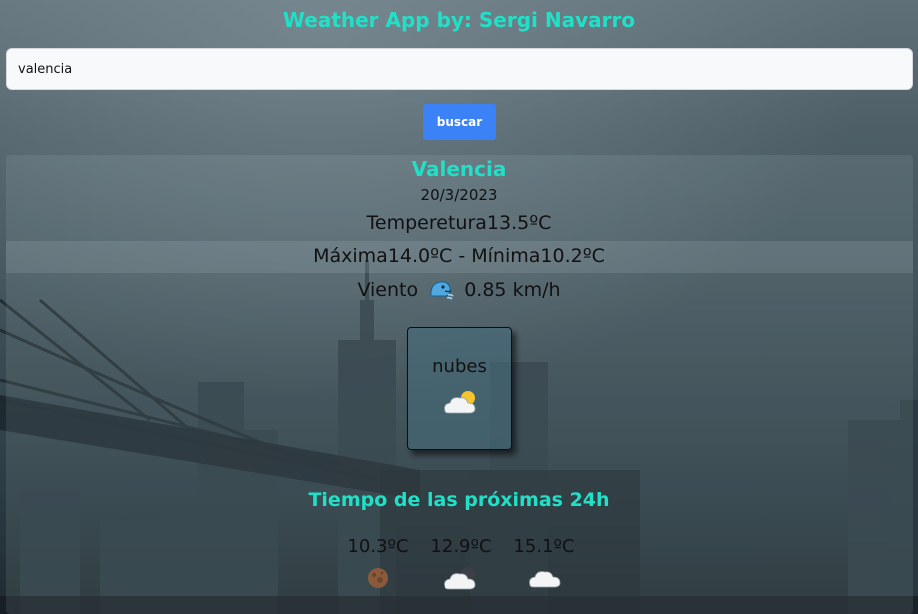 This screenshot has width=918, height=614. I want to click on min-max-temperature: Máxima14.0ºC - Mínima10.2ºC, so click(459, 256).